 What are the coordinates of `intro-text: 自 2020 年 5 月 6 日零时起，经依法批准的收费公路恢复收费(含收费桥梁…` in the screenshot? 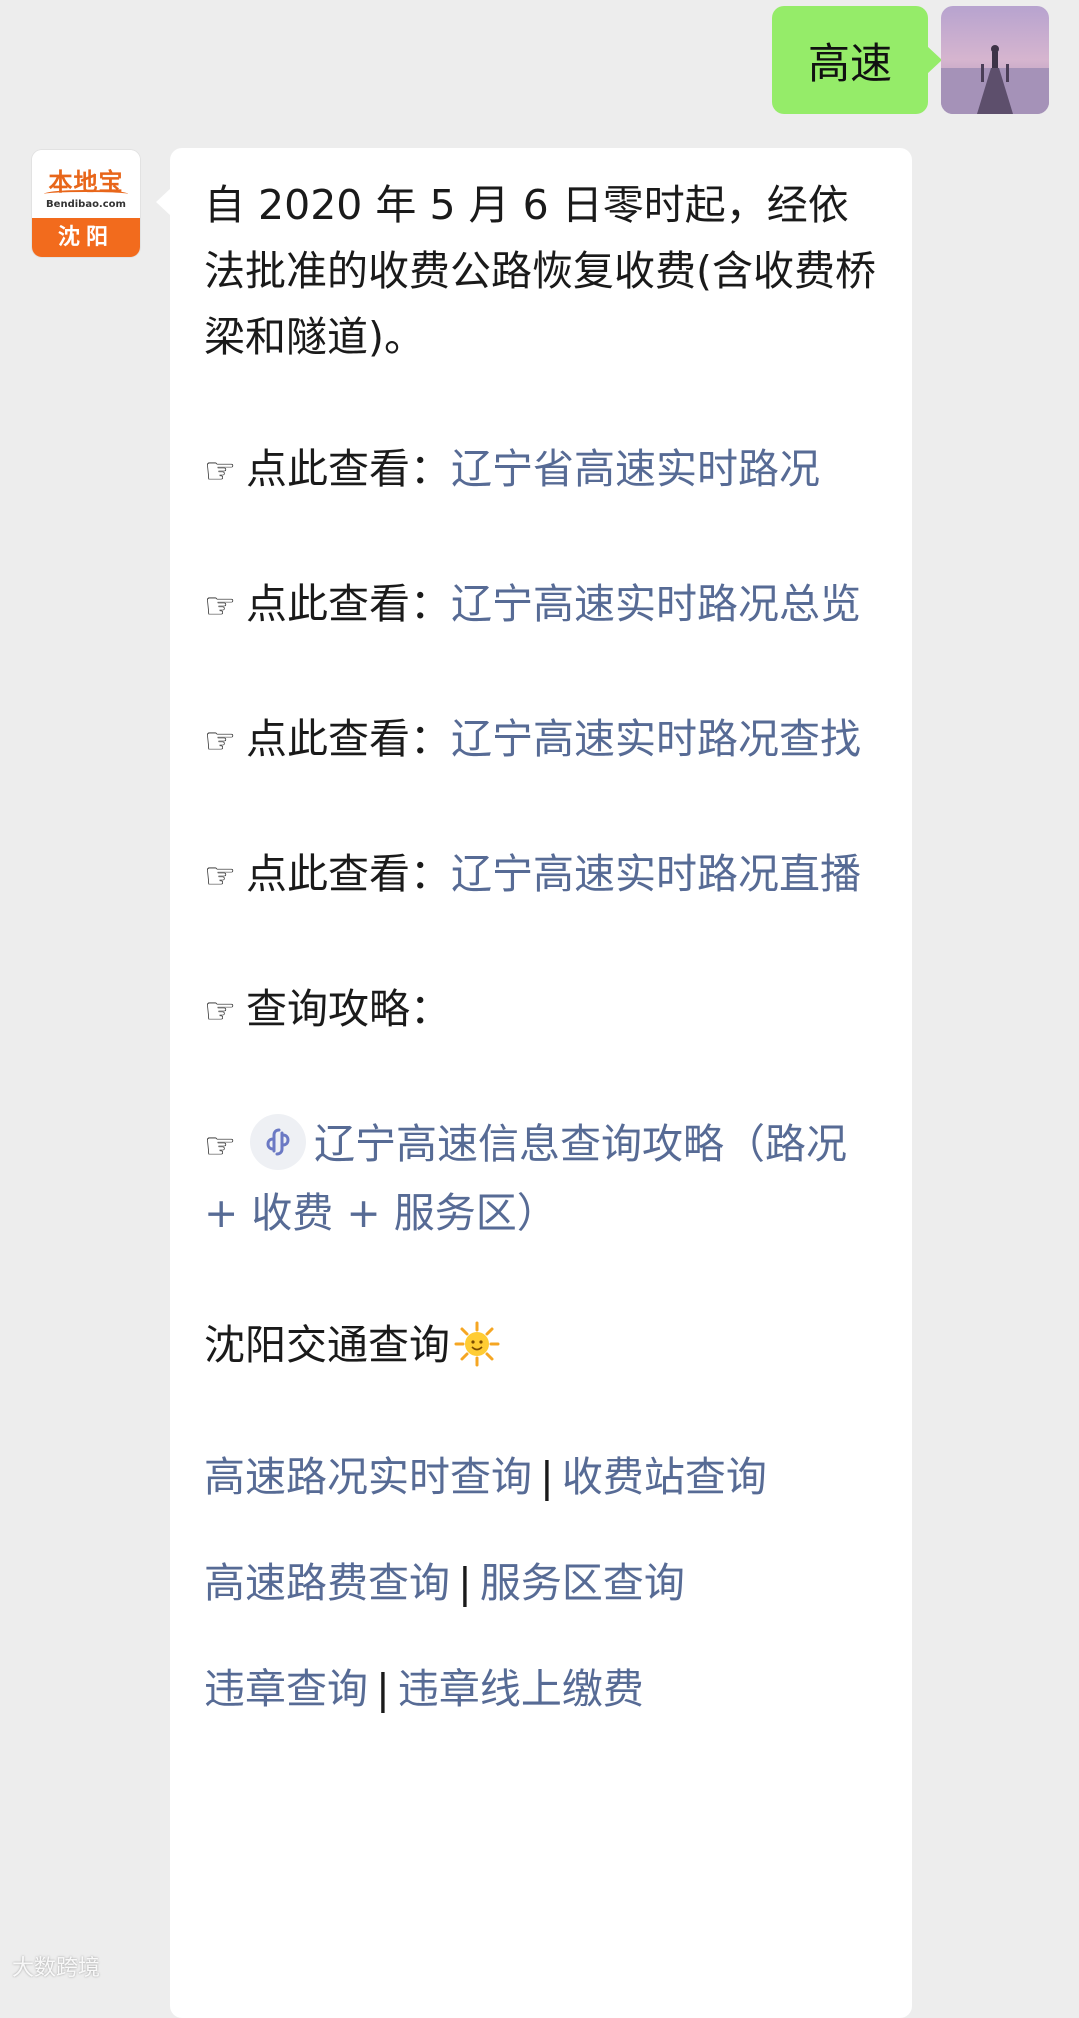 It's located at (540, 271).